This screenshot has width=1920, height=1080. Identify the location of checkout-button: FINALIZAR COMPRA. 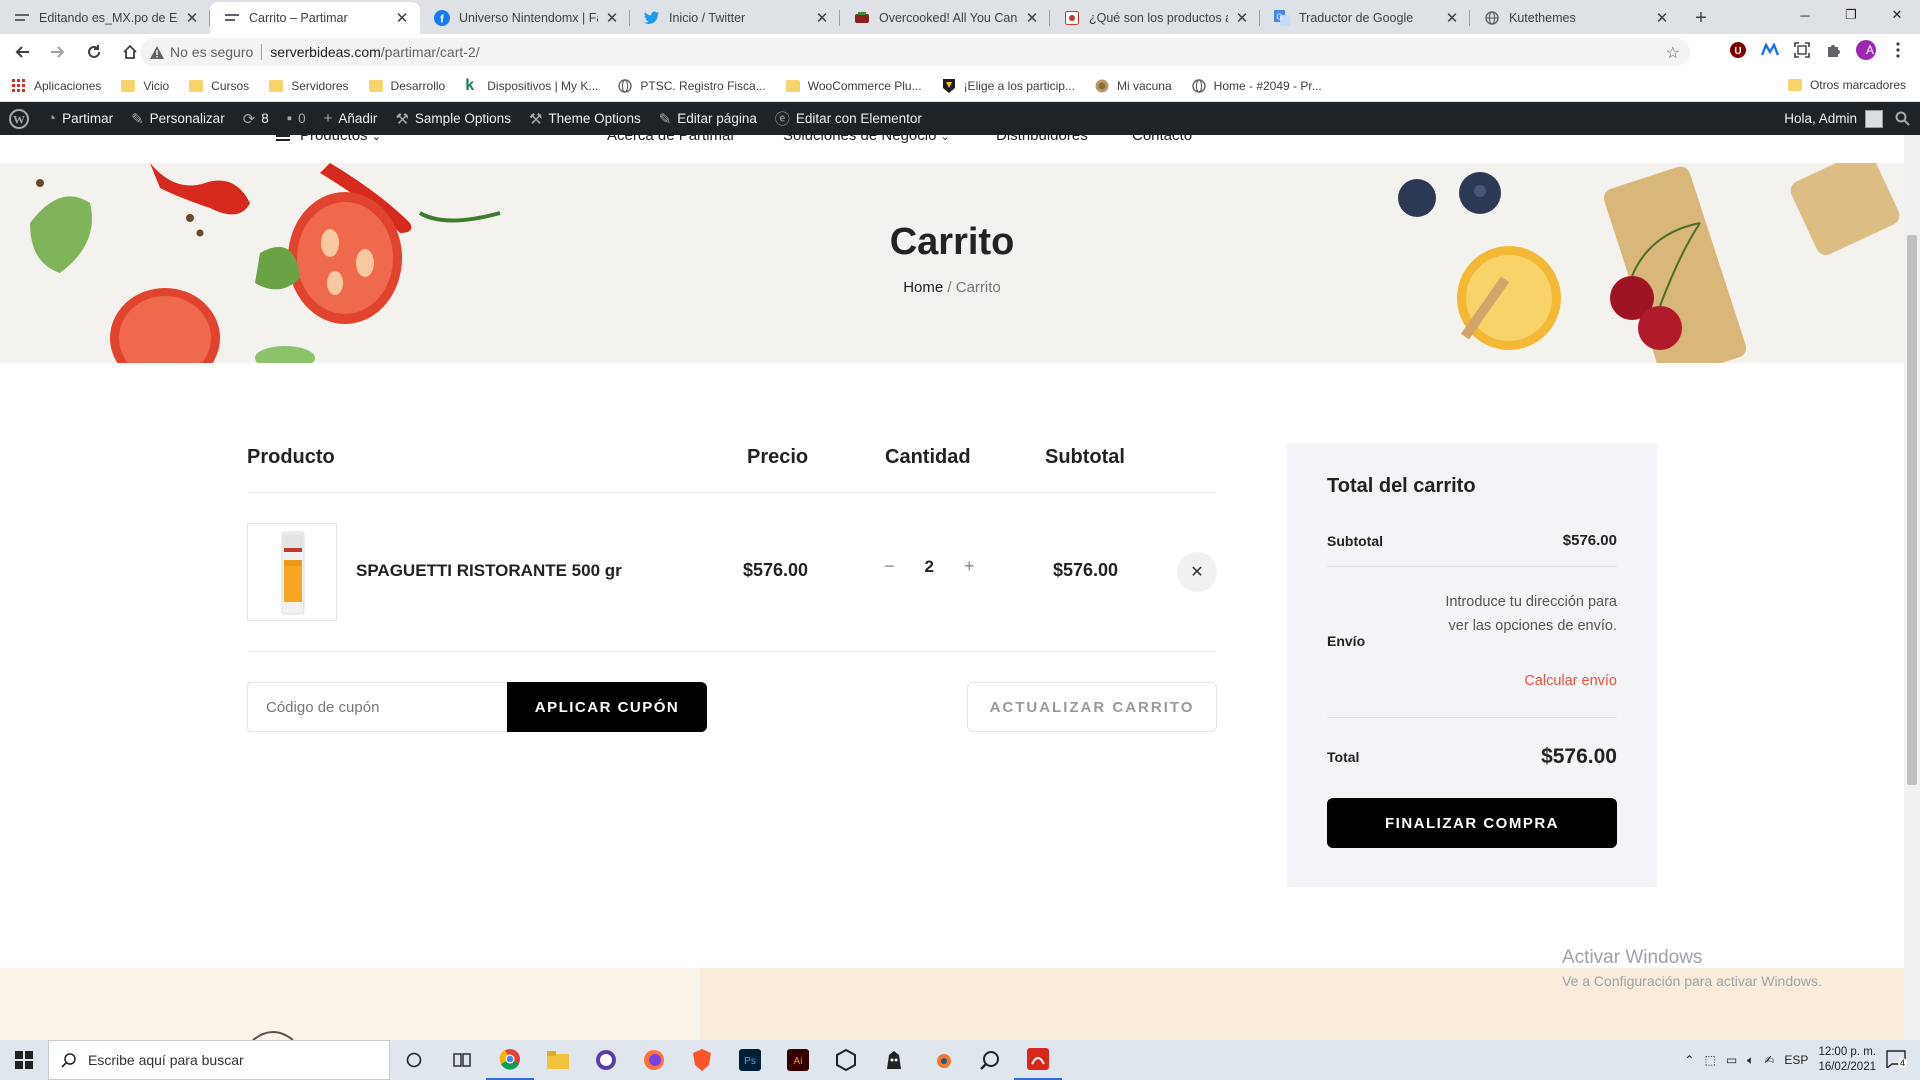
(1472, 823).